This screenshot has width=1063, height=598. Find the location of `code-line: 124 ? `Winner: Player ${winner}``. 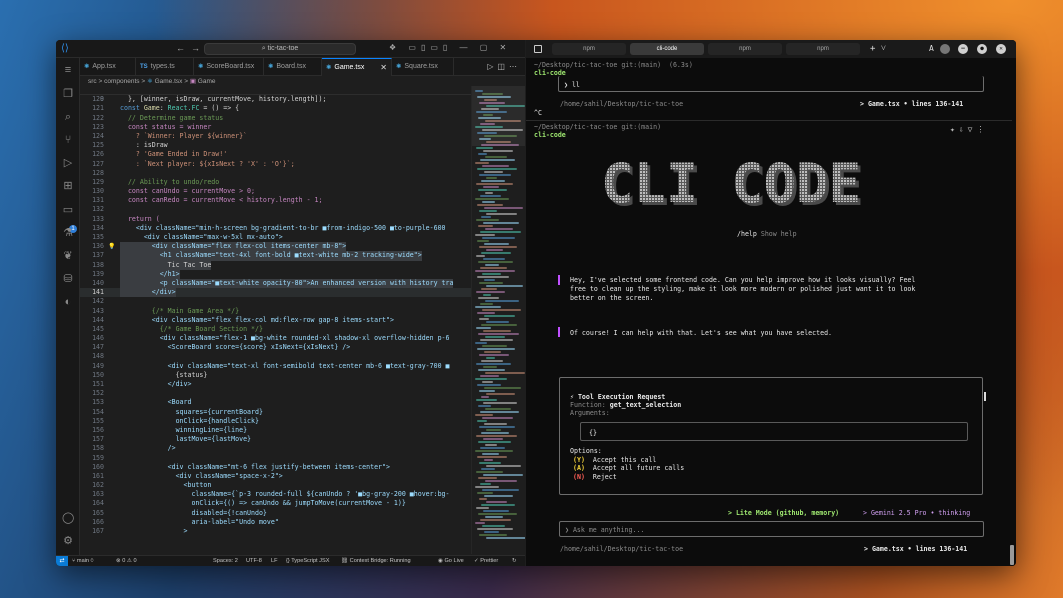

code-line: 124 ? `Winner: Player ${winner}` is located at coordinates (275, 136).